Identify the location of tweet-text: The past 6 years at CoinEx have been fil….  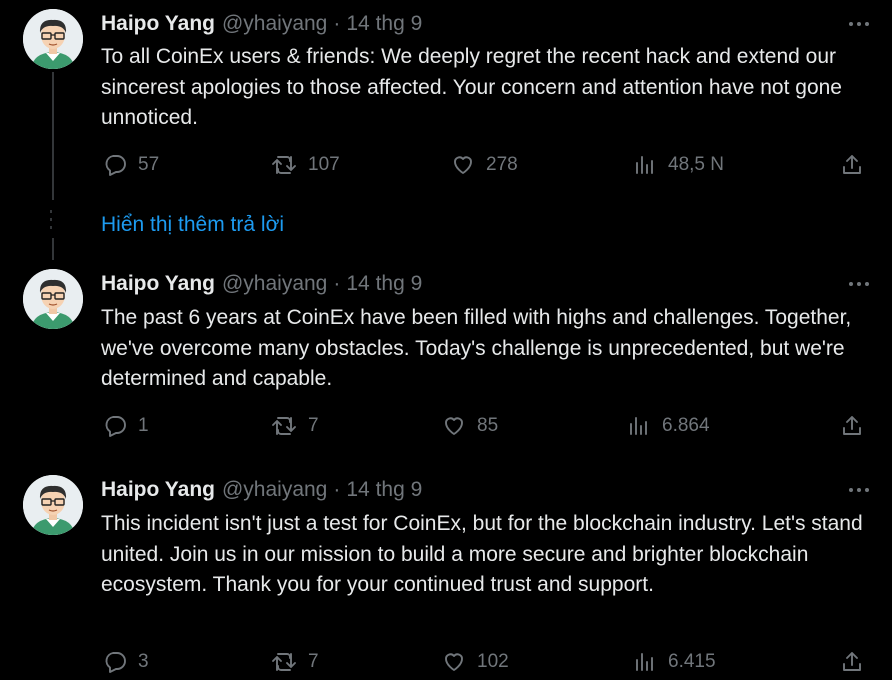
(476, 348).